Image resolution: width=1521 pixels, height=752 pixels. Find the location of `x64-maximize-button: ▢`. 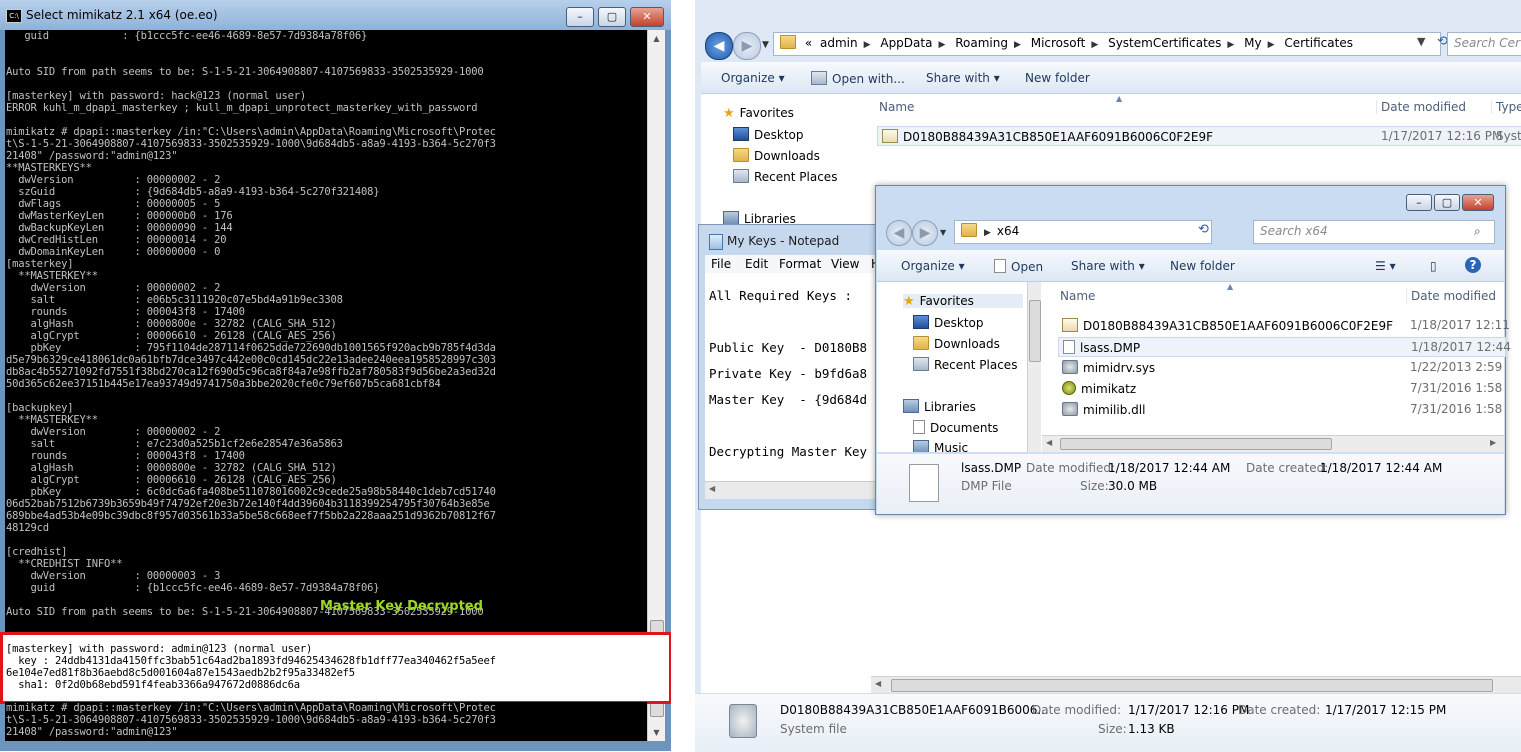

x64-maximize-button: ▢ is located at coordinates (1447, 202).